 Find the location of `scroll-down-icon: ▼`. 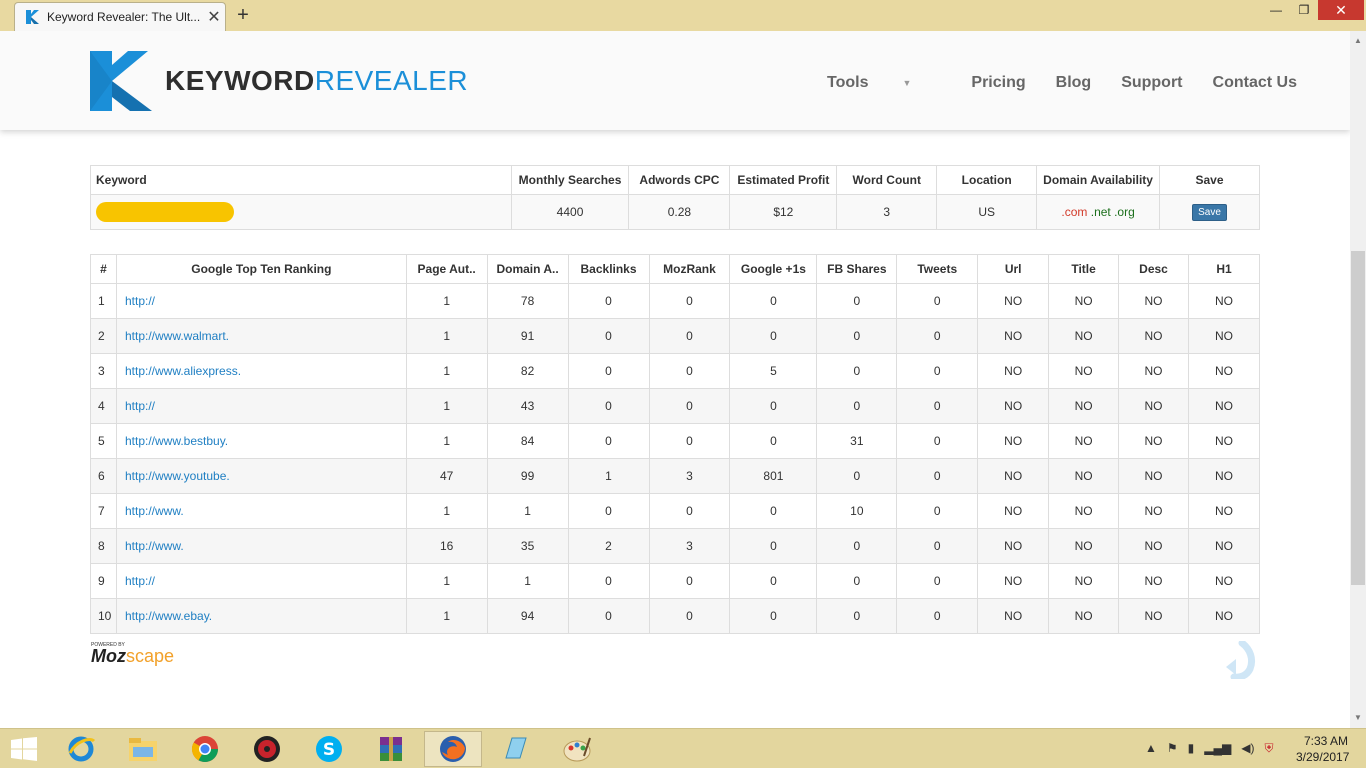

scroll-down-icon: ▼ is located at coordinates (1358, 718).